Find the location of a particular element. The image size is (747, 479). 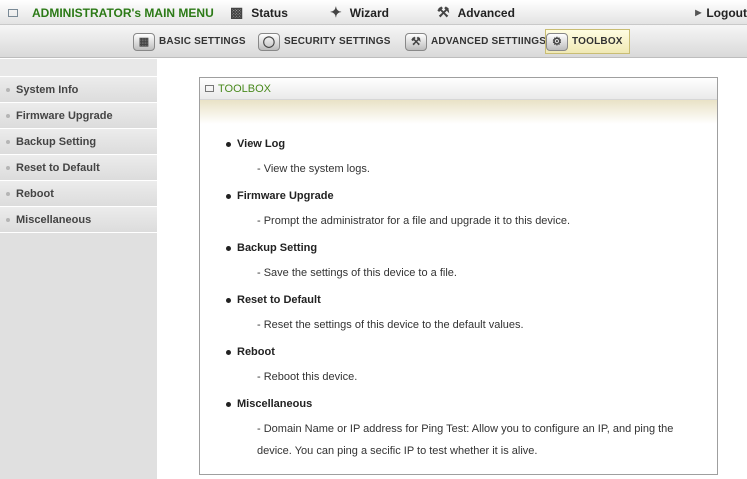

entry-title: View Log is located at coordinates (261, 144).